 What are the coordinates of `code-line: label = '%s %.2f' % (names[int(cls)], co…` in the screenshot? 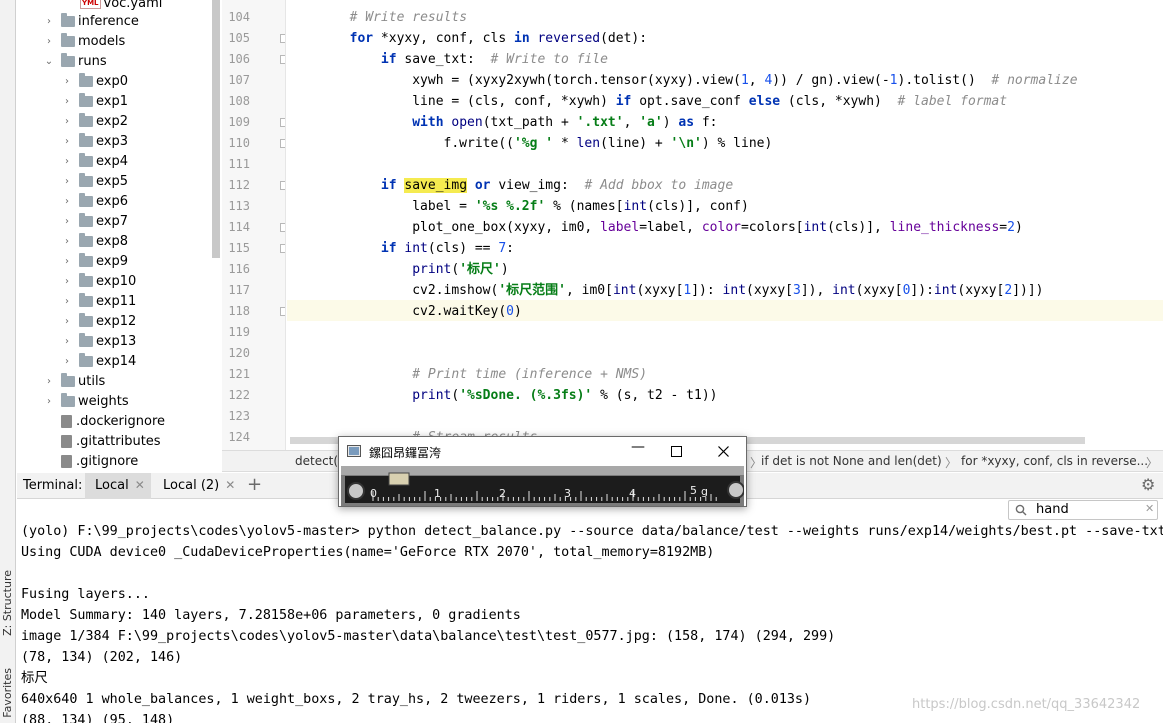 It's located at (518, 206).